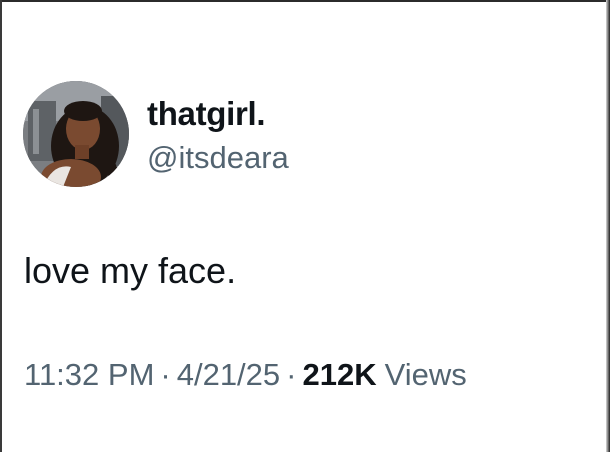 This screenshot has height=452, width=610. I want to click on user-handle: @itsdeara, so click(218, 158).